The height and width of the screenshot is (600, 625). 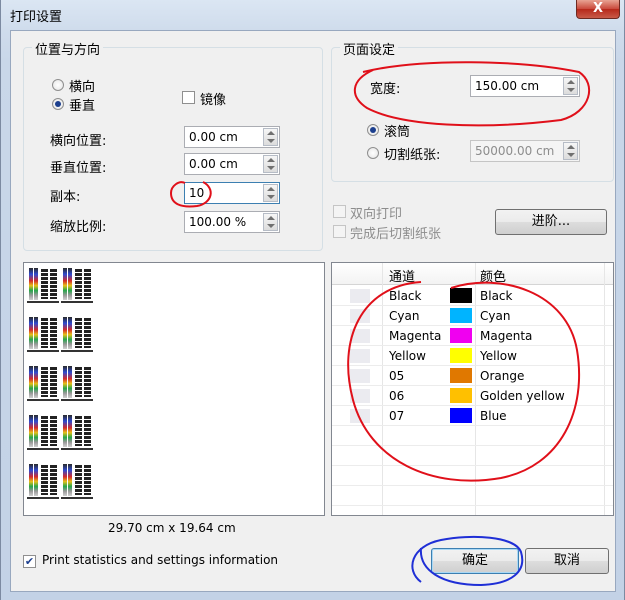 I want to click on channel-name: 06, so click(x=397, y=396).